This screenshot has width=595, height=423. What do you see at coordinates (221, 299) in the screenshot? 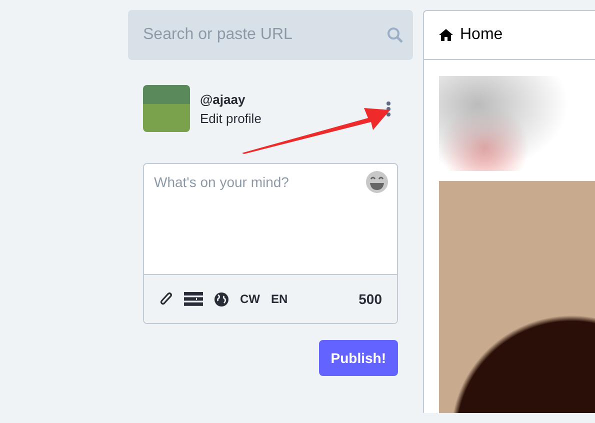
I see `globe-icon` at bounding box center [221, 299].